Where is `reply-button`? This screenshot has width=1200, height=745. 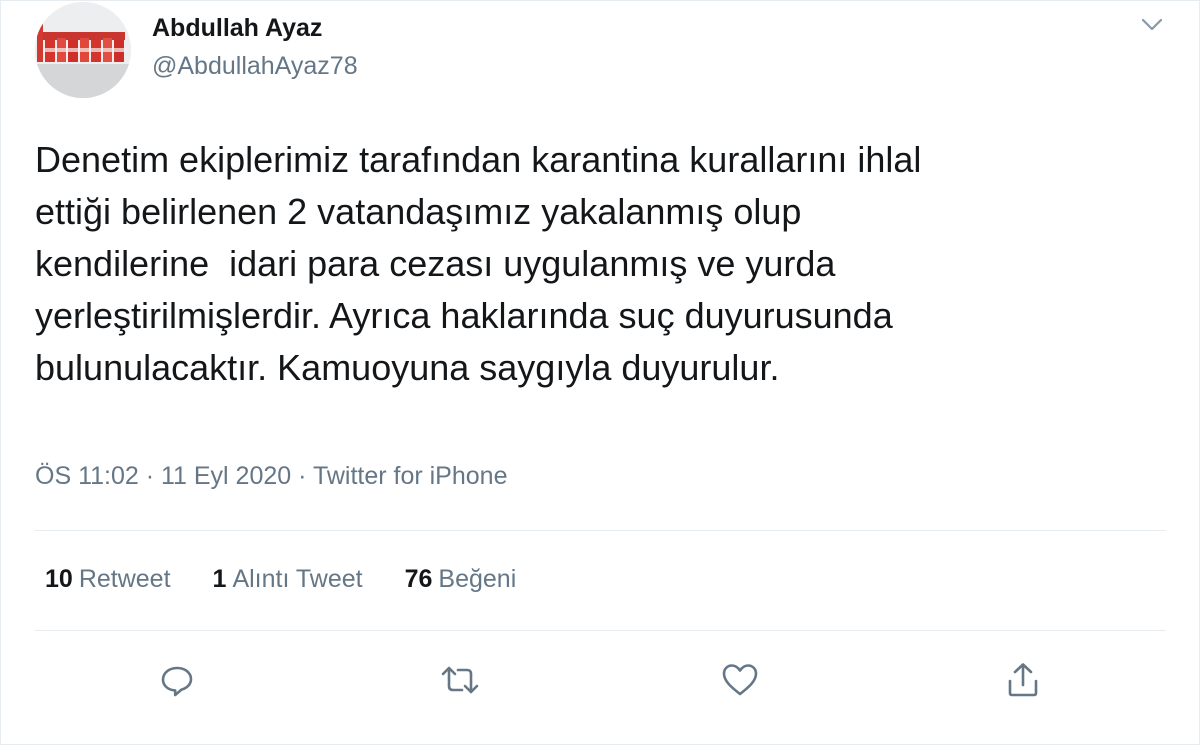
reply-button is located at coordinates (177, 680).